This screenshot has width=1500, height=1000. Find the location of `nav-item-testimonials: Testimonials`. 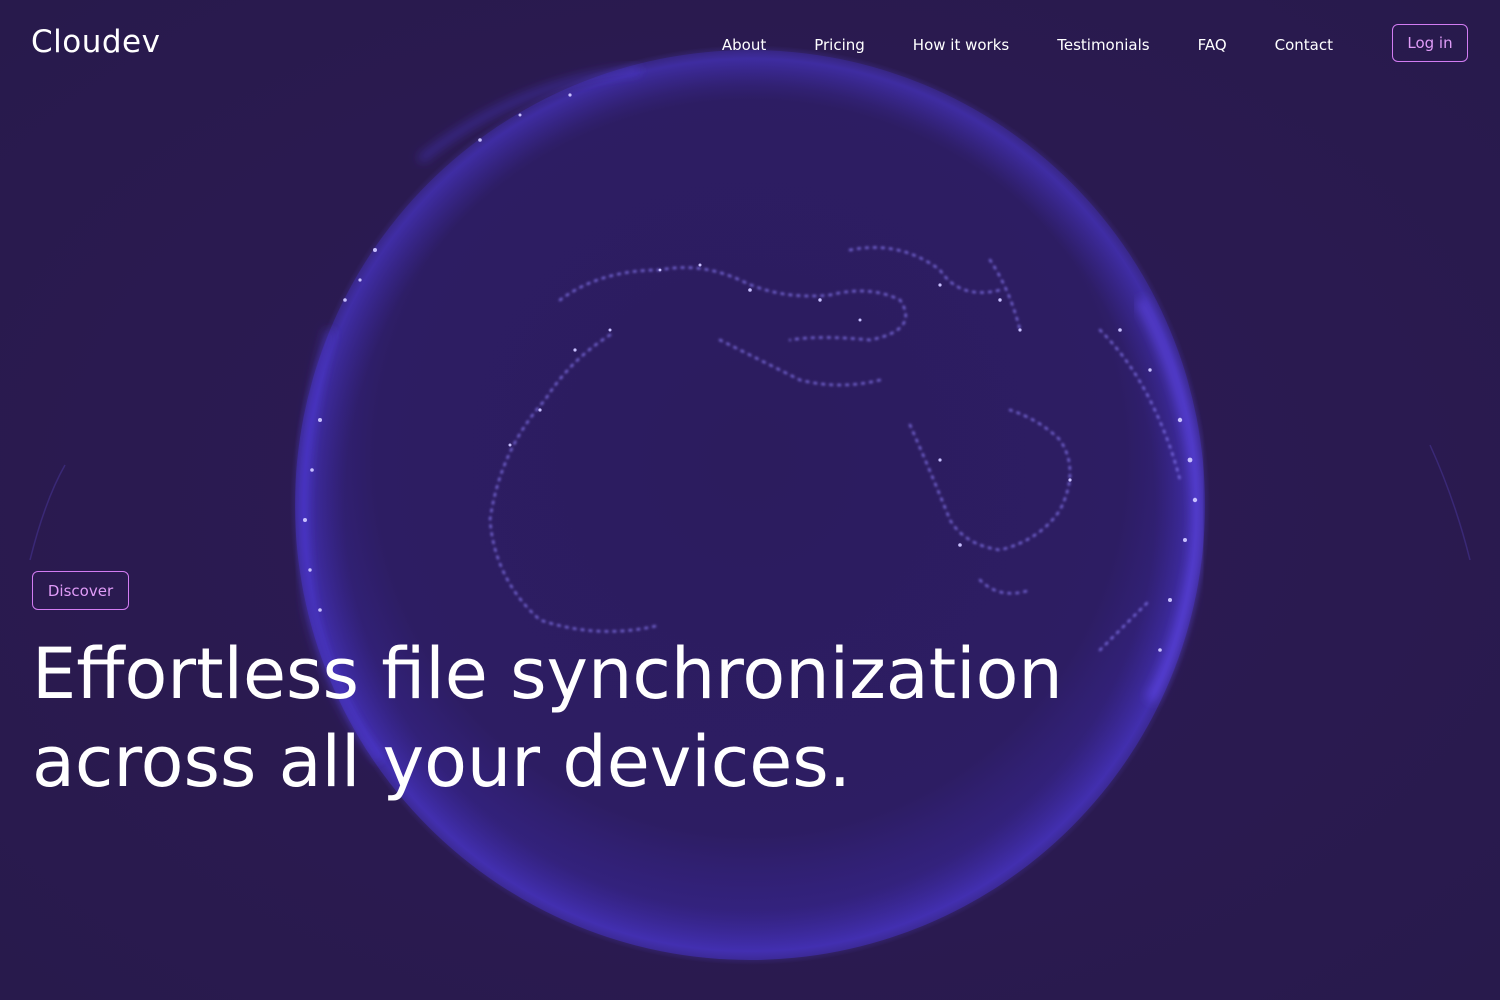

nav-item-testimonials: Testimonials is located at coordinates (1103, 45).